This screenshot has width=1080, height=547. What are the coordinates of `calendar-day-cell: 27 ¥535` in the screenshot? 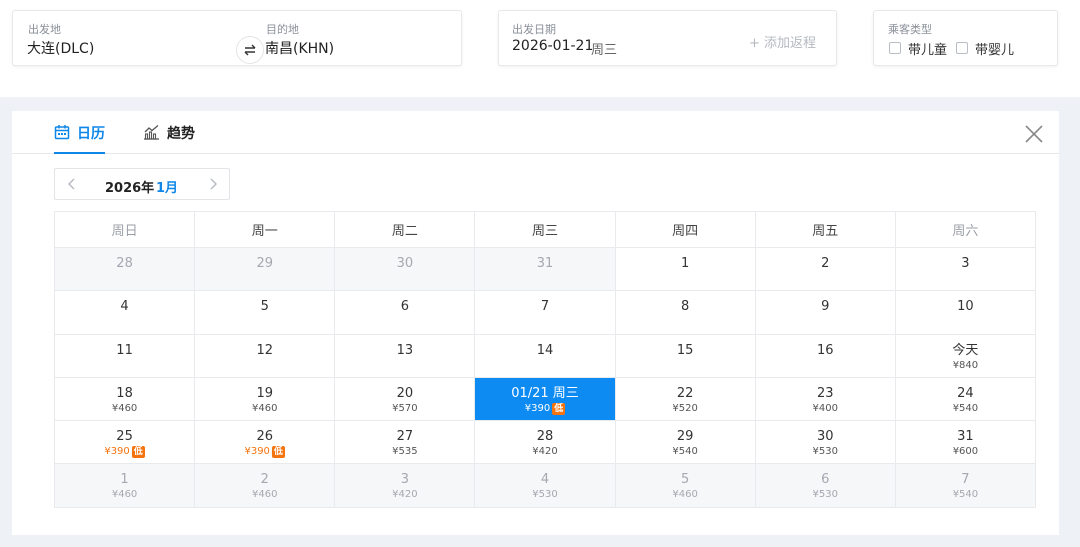 It's located at (405, 443).